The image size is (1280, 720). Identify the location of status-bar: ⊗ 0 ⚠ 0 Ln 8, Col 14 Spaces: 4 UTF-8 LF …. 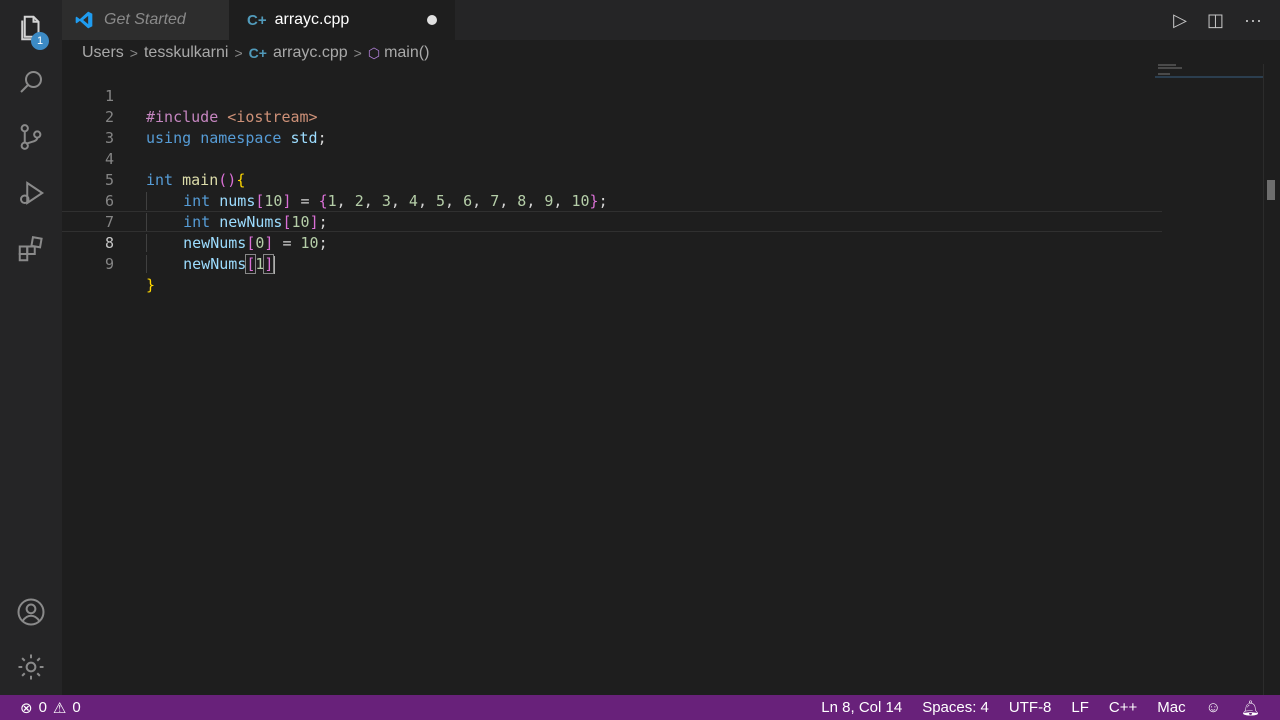
(640, 707).